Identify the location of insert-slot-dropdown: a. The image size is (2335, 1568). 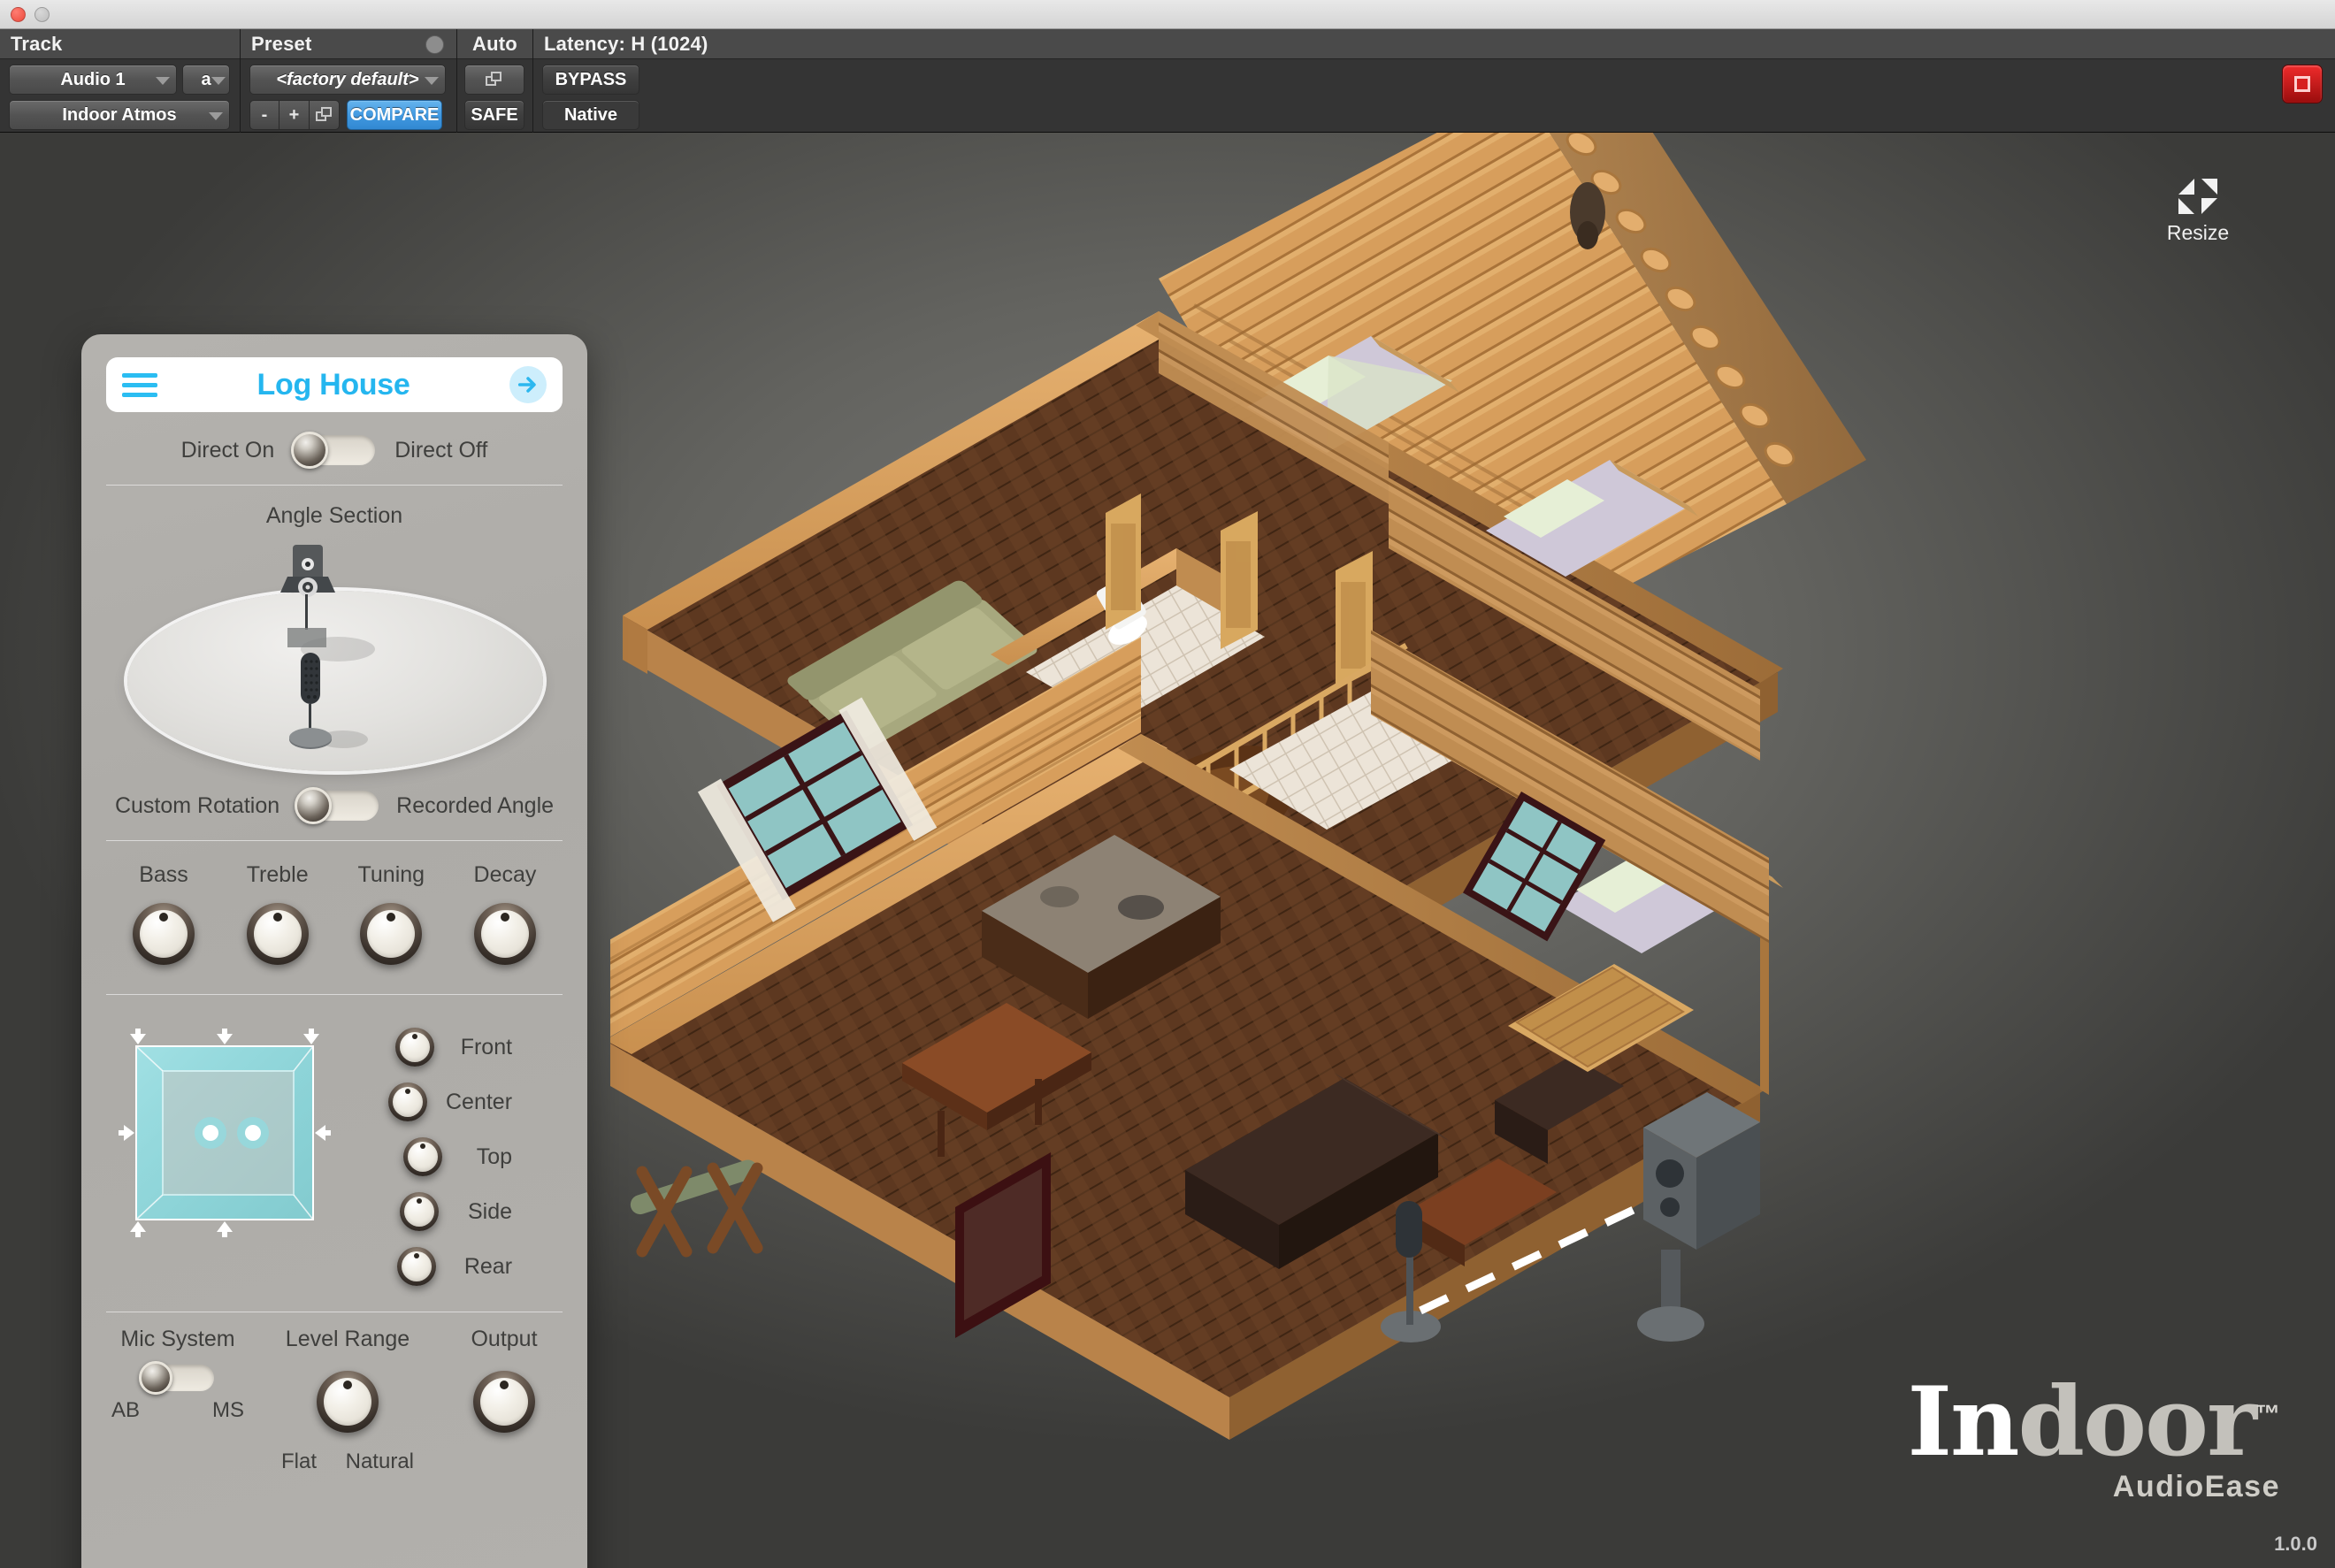
(206, 80).